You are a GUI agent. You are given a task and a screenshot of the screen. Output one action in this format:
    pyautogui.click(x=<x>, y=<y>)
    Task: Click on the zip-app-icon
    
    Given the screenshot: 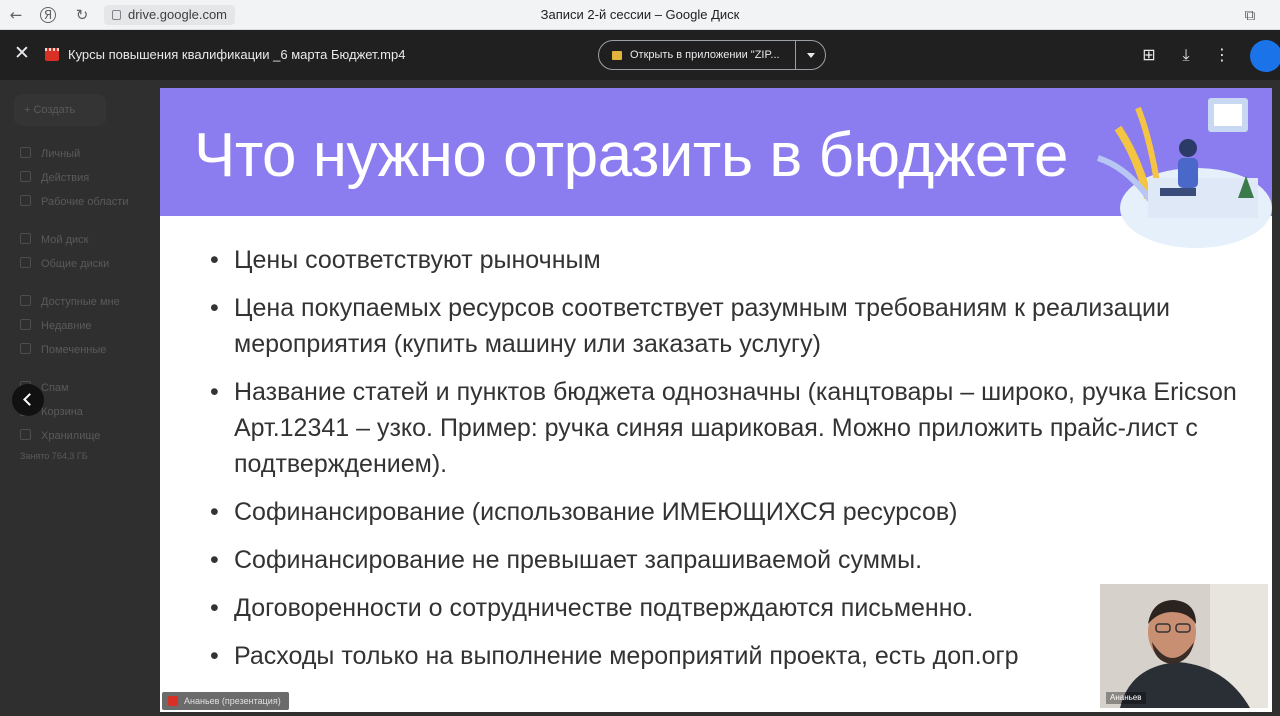 What is the action you would take?
    pyautogui.click(x=617, y=55)
    